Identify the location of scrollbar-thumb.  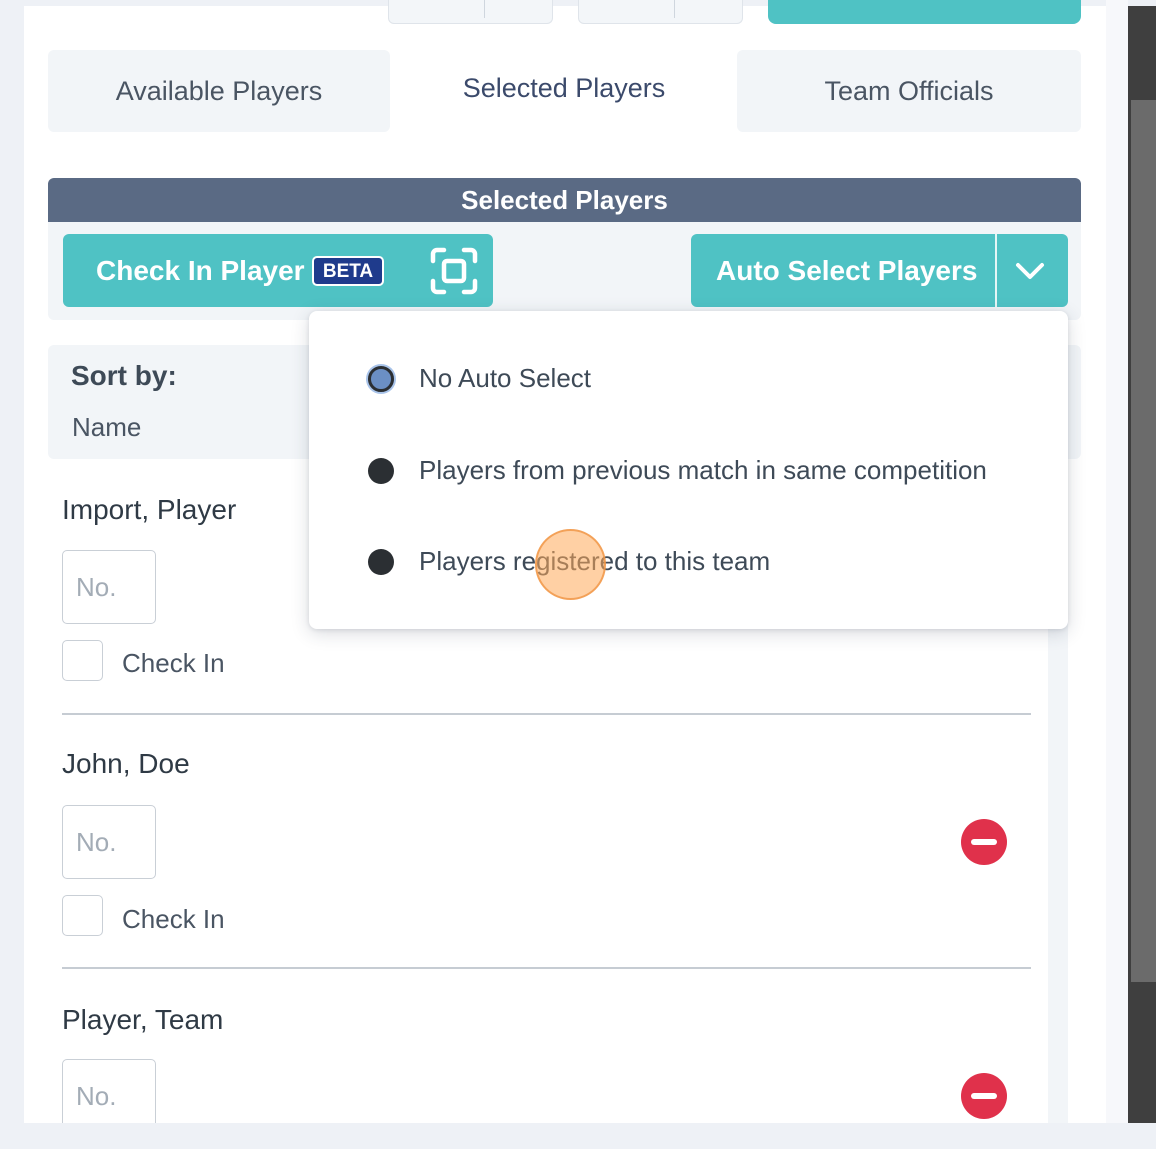
(1143, 541).